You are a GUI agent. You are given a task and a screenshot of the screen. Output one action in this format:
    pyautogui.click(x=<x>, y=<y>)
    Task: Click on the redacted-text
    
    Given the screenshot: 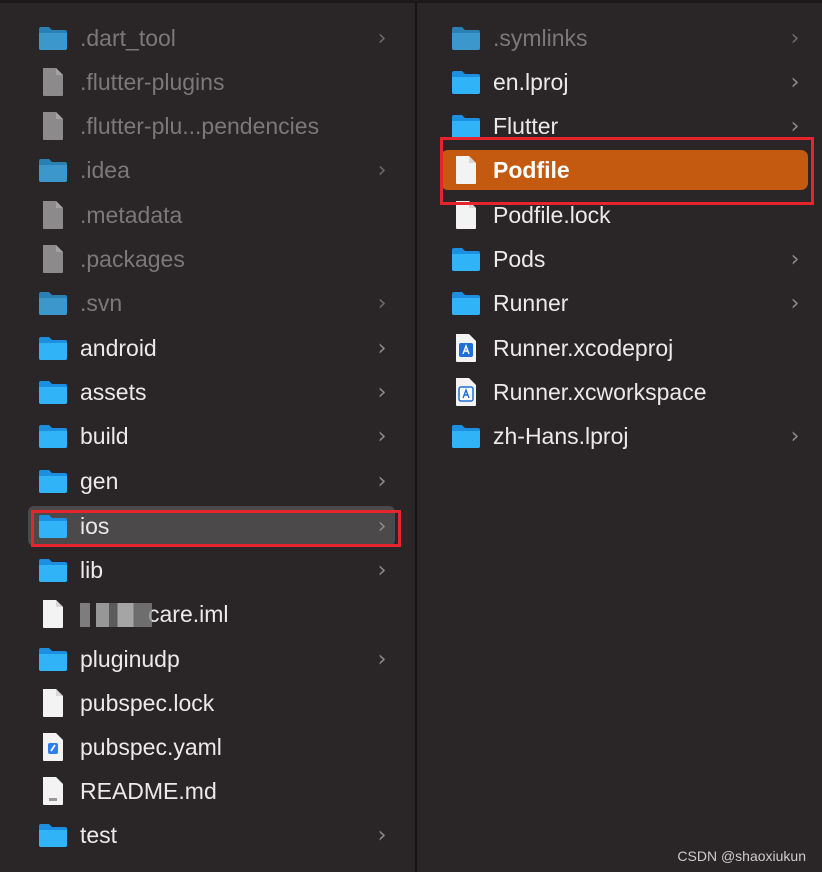 What is the action you would take?
    pyautogui.click(x=116, y=614)
    